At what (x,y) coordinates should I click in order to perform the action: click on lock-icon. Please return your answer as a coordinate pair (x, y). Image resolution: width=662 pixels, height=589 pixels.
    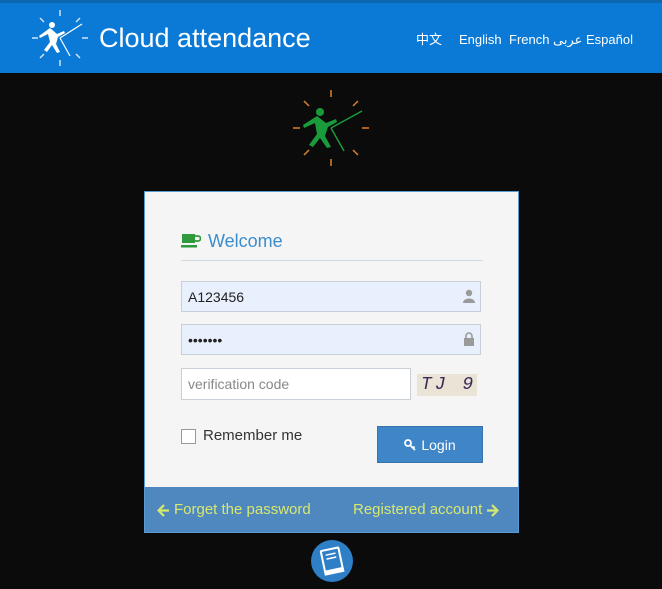
    Looking at the image, I should click on (469, 339).